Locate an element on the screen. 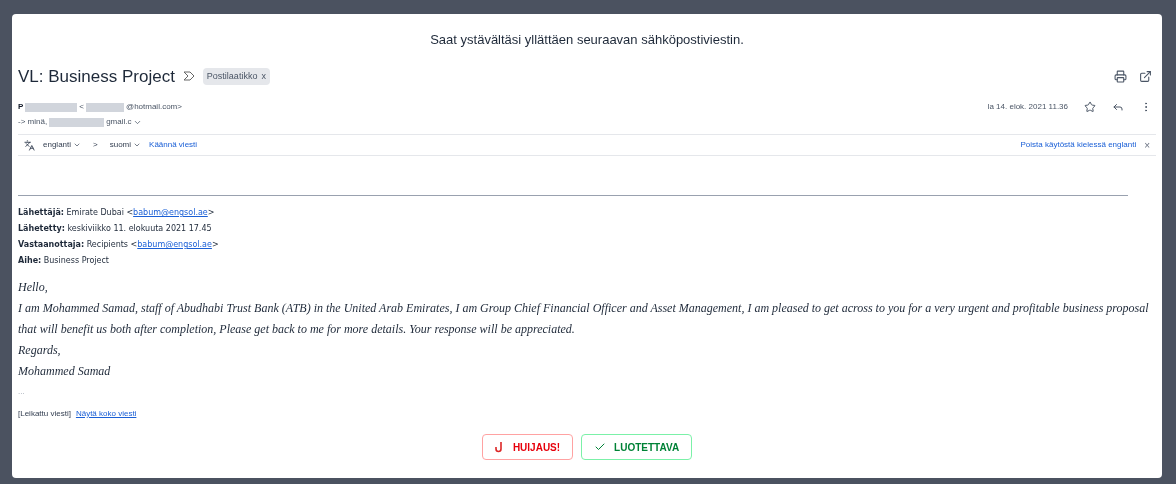  star-icon is located at coordinates (1090, 107).